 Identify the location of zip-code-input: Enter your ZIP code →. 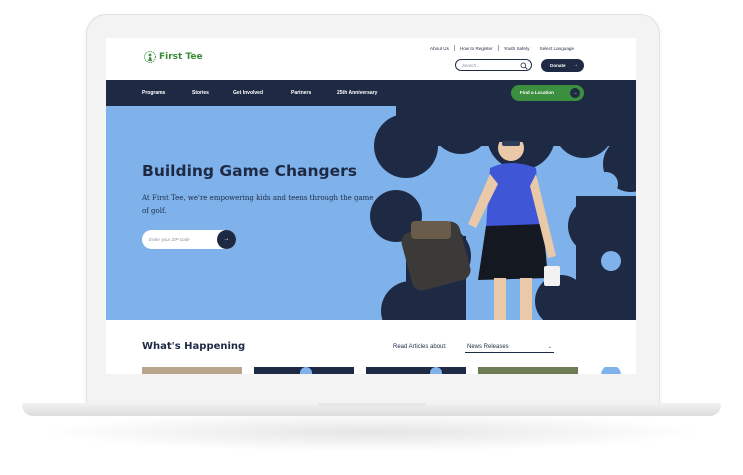
(189, 239).